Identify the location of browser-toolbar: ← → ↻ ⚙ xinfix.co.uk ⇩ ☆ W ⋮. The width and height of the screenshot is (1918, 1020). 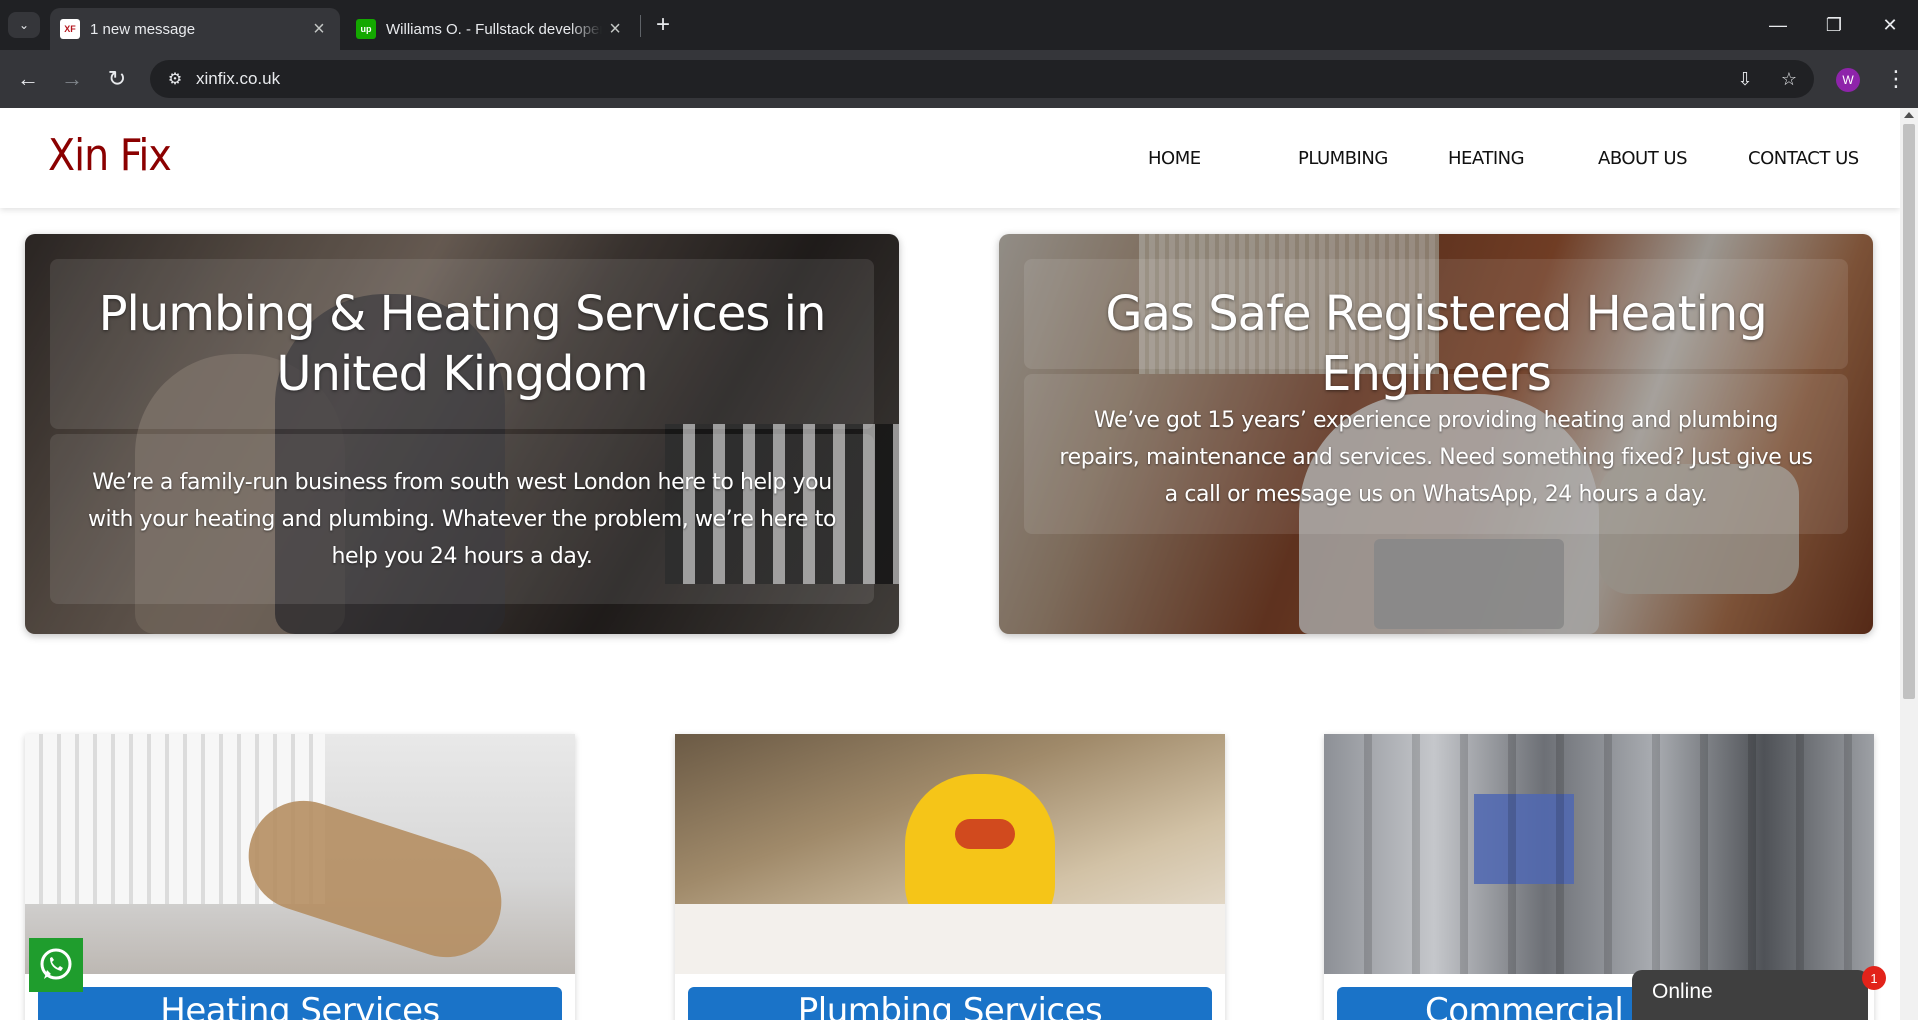
(959, 79).